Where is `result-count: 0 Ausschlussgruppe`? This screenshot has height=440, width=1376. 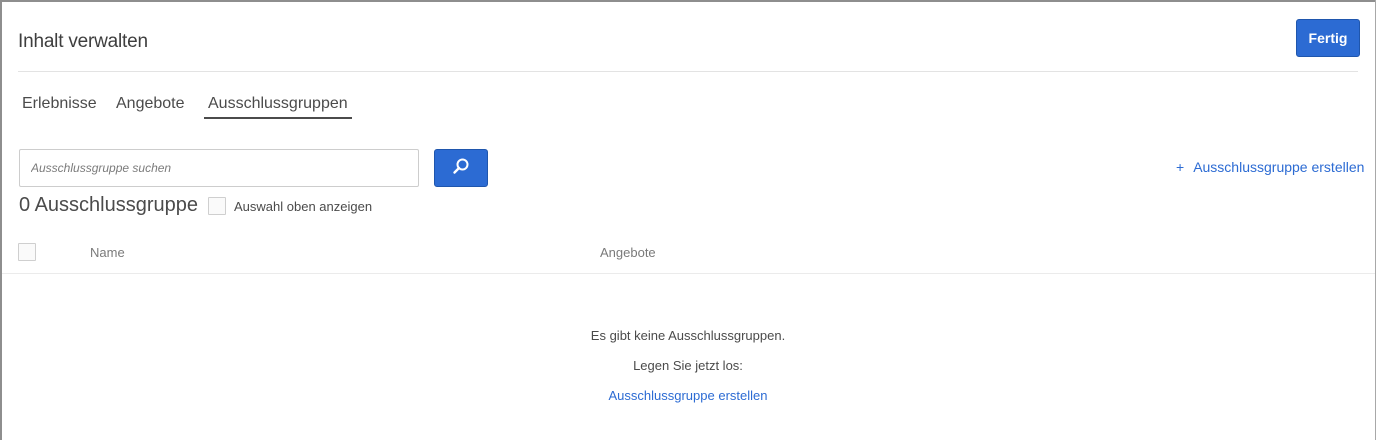 result-count: 0 Ausschlussgruppe is located at coordinates (109, 205).